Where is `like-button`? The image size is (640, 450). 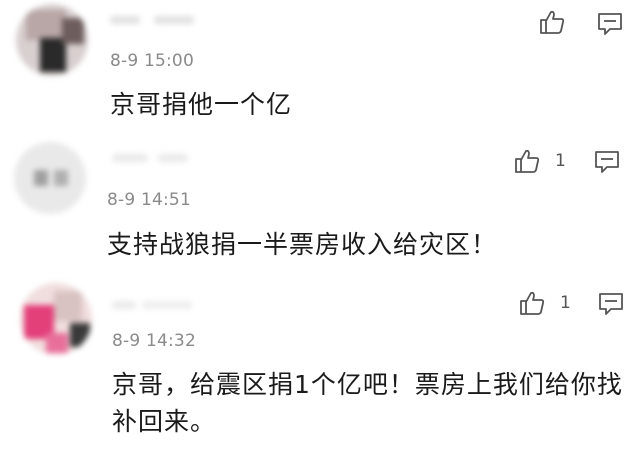 like-button is located at coordinates (559, 22).